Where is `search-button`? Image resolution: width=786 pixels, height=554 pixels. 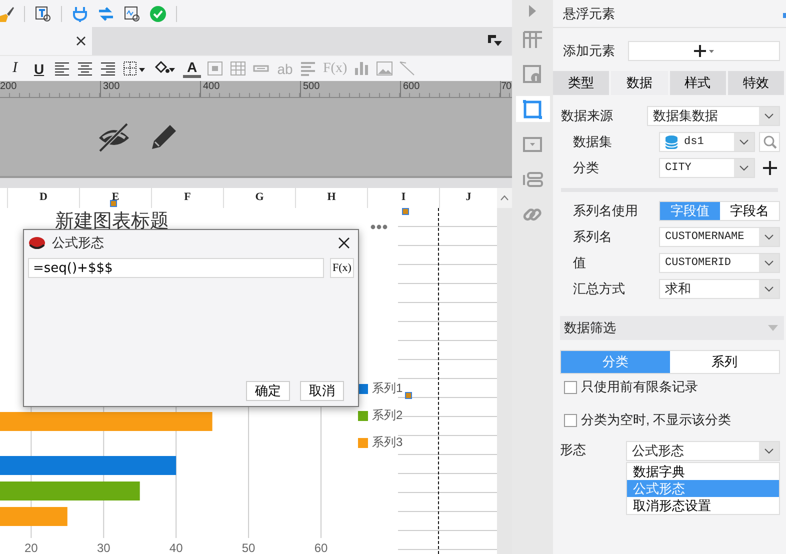 search-button is located at coordinates (769, 142).